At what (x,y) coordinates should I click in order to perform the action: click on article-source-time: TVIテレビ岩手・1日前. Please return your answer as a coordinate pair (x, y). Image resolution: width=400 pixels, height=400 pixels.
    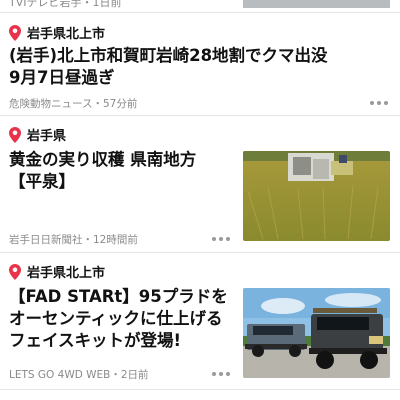
    Looking at the image, I should click on (65, 4).